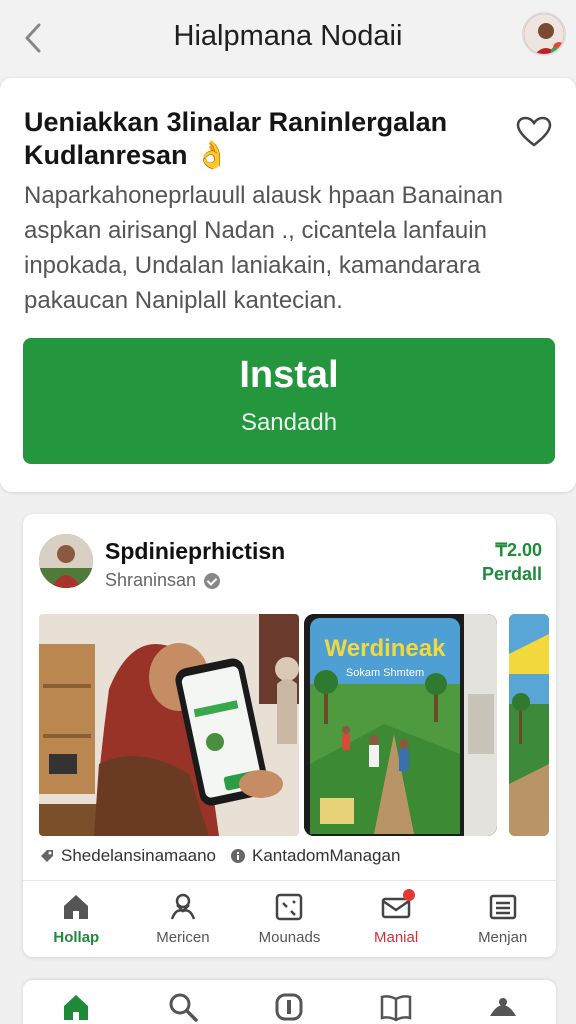 The width and height of the screenshot is (576, 1024). I want to click on developer-name: Spdinieprhictisn, so click(195, 551).